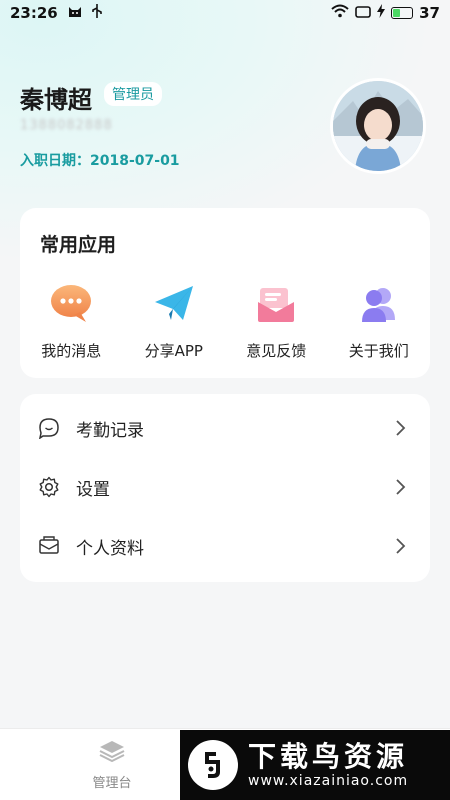  Describe the element at coordinates (340, 13) in the screenshot. I see `wifi-icon` at that location.